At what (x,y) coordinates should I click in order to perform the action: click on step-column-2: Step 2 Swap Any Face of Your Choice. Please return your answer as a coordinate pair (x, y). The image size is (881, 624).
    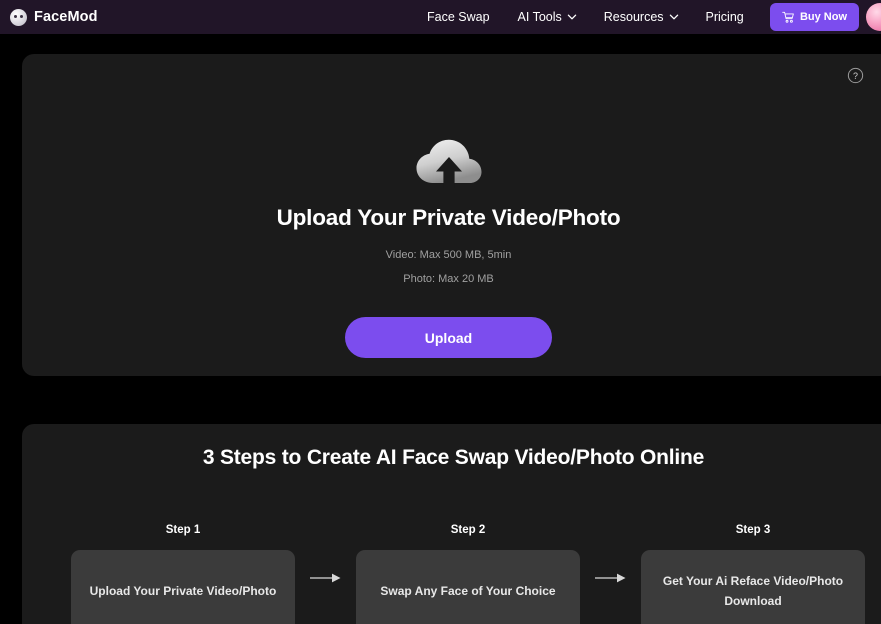
    Looking at the image, I should click on (468, 574).